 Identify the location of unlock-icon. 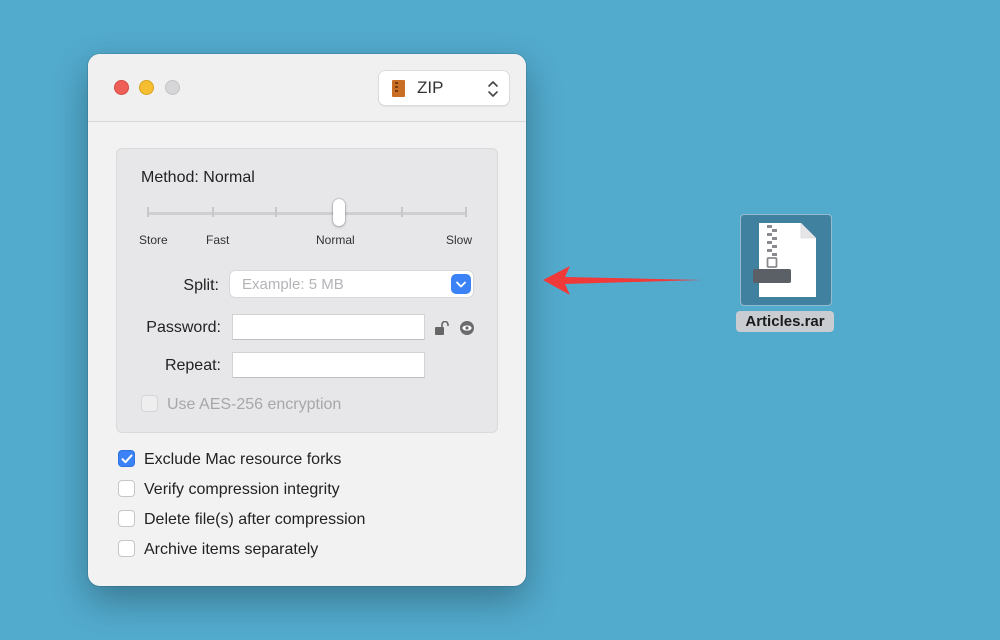
(443, 328).